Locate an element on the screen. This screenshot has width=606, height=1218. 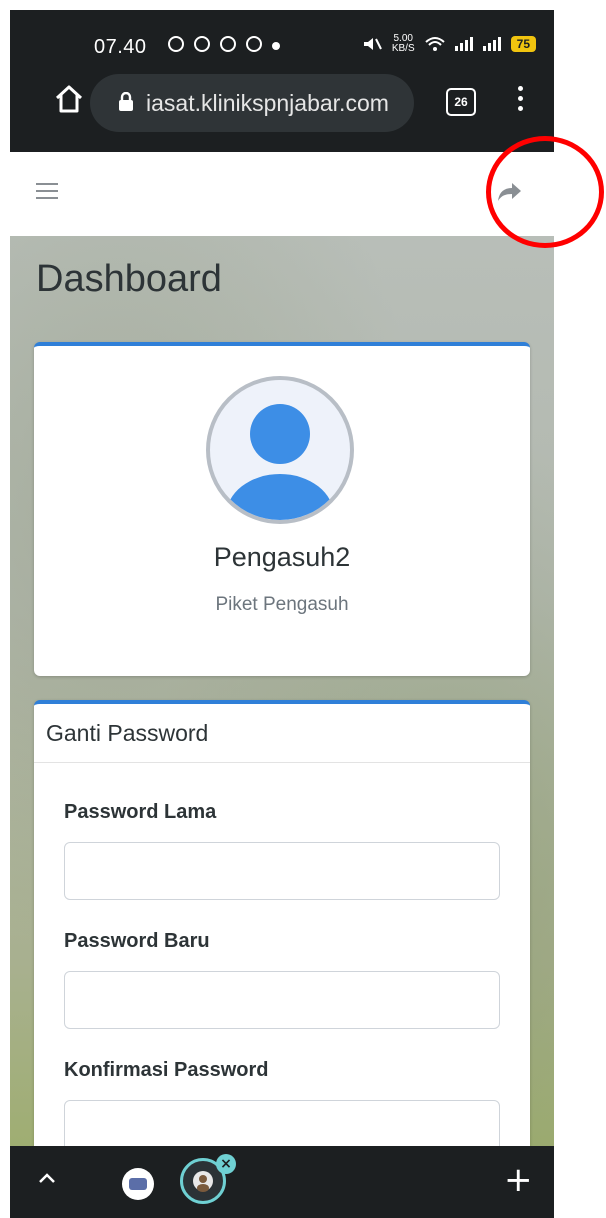
network-speed: 5.00 KB/S is located at coordinates (403, 44).